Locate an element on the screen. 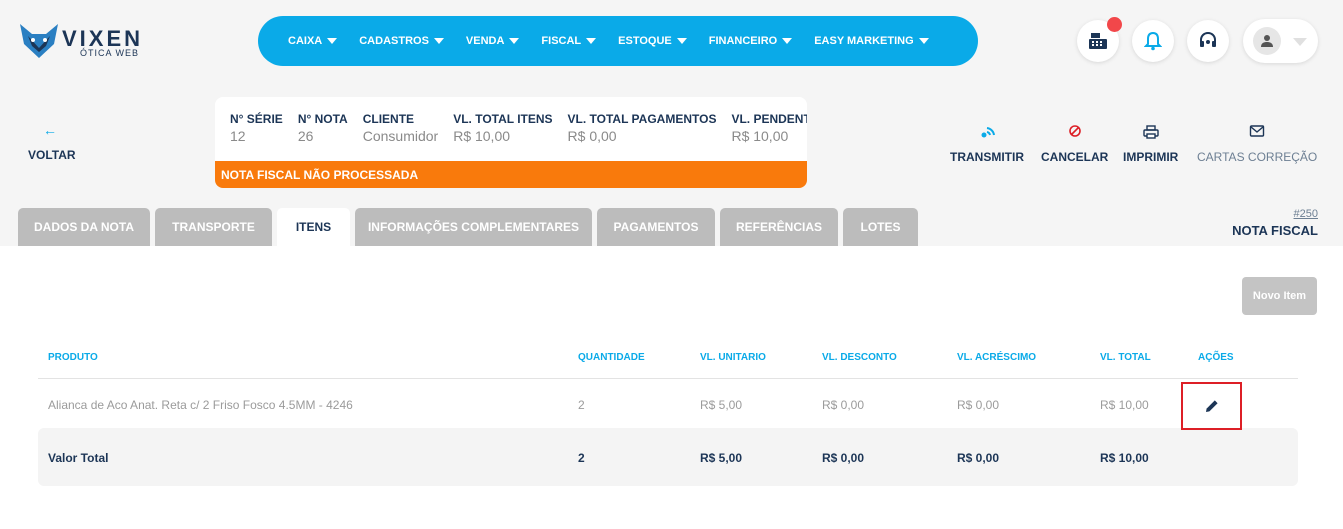 Image resolution: width=1343 pixels, height=529 pixels. total-acrescimo: R$ 0,00 is located at coordinates (978, 458).